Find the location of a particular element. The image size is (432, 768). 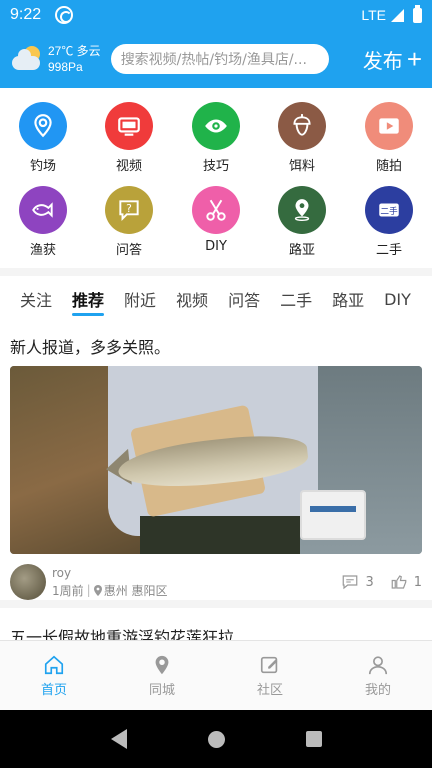

post-stats: 3 1 is located at coordinates (376, 582).